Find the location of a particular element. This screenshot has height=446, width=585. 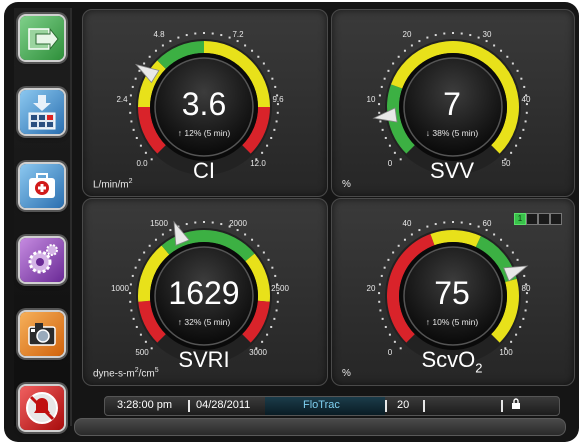

ci-parameter-name: CI is located at coordinates (204, 170).